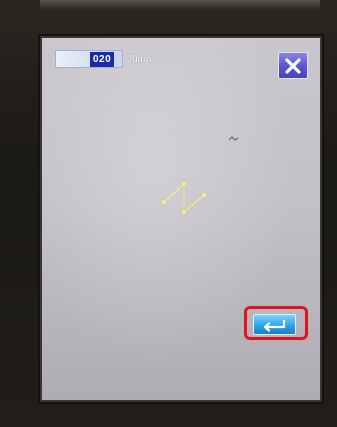 This screenshot has width=337, height=427. What do you see at coordinates (139, 59) in the screenshot?
I see `mode-label: Jump` at bounding box center [139, 59].